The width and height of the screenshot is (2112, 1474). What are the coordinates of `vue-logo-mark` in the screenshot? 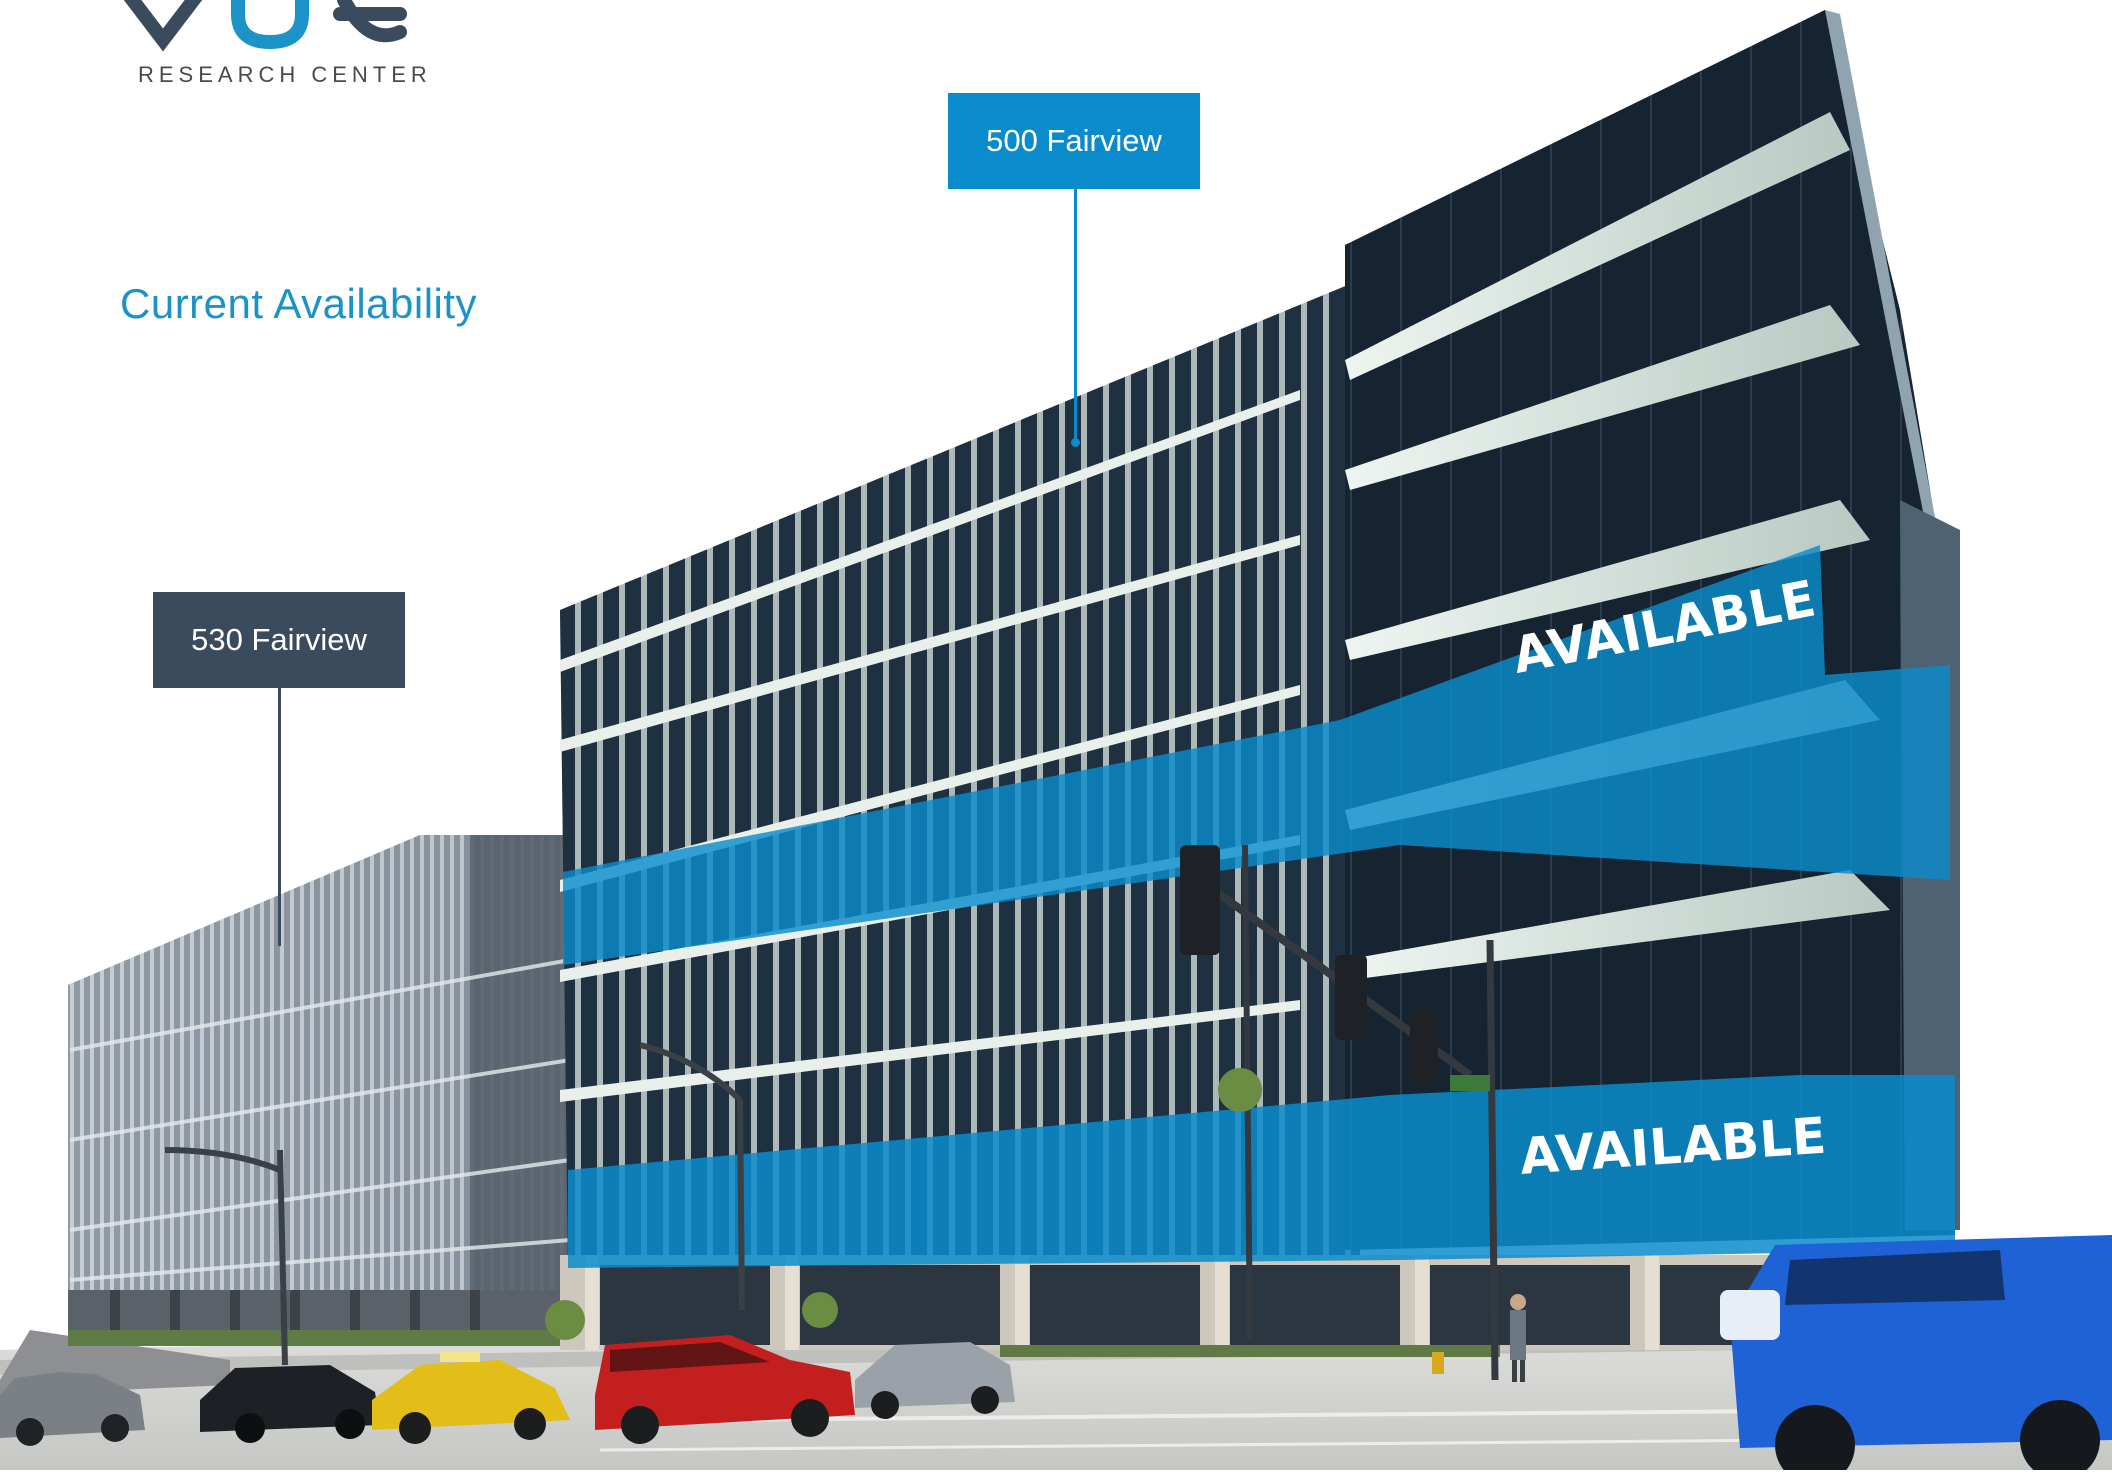 It's located at (265, 26).